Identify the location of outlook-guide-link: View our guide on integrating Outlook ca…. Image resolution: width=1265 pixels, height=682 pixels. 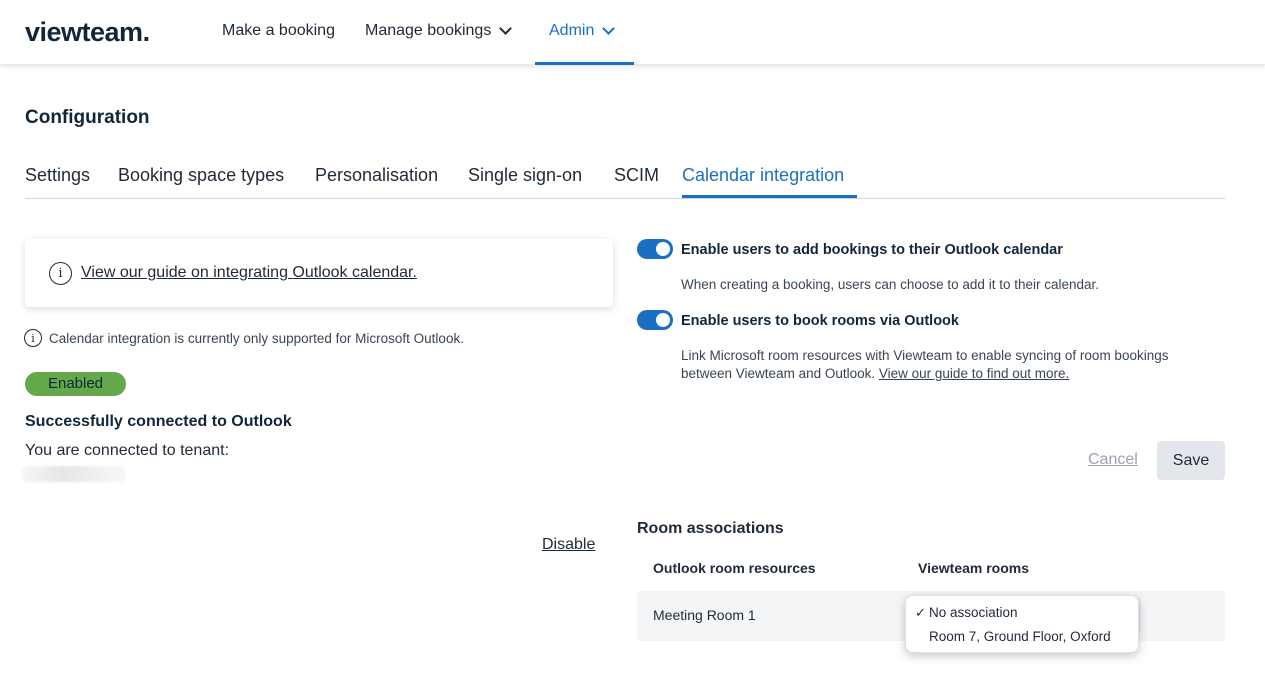
(249, 273).